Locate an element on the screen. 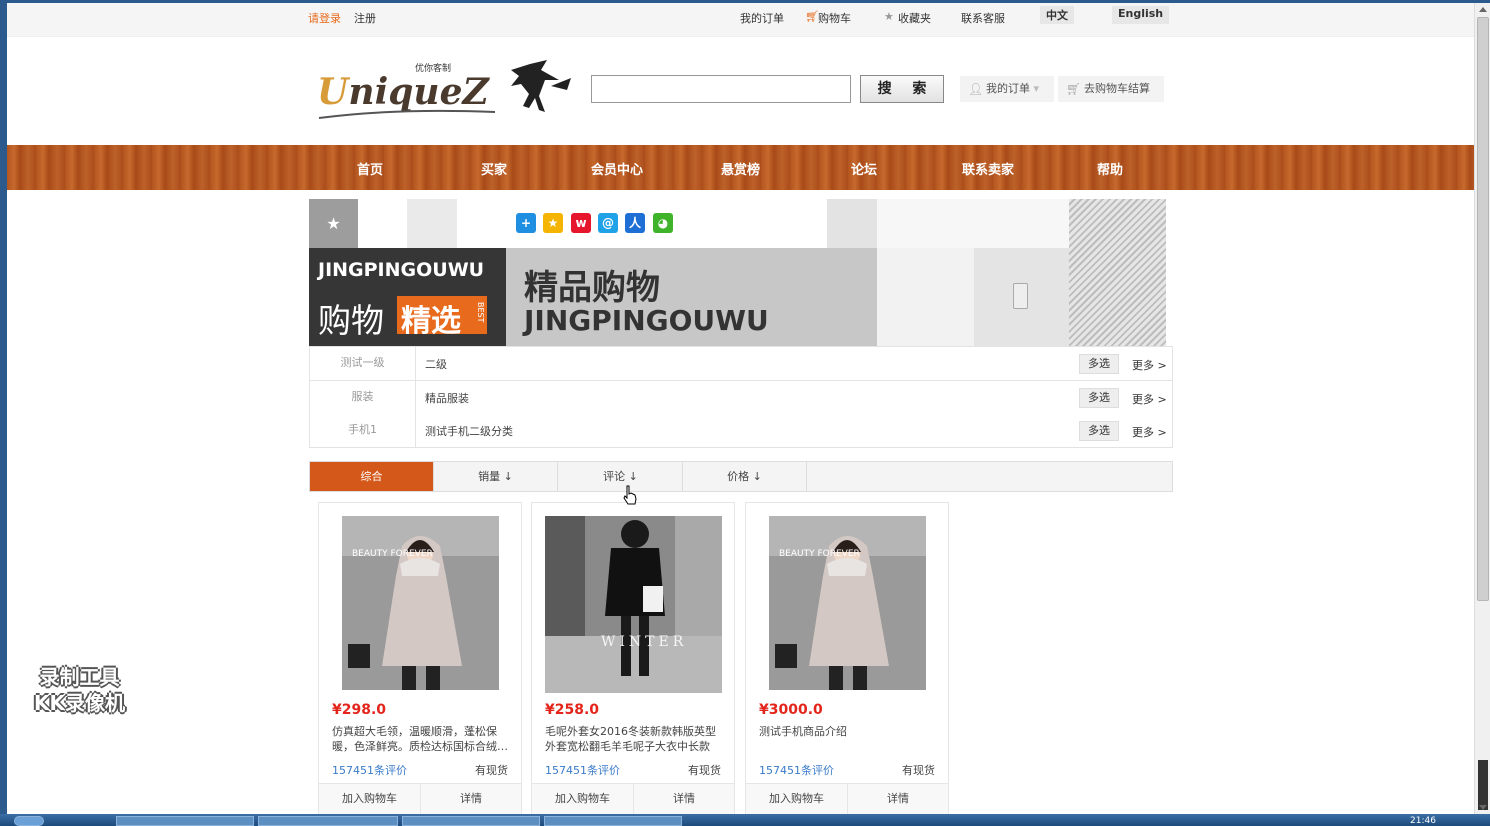  site-logo: 优你客制 UniqueZ is located at coordinates (445, 90).